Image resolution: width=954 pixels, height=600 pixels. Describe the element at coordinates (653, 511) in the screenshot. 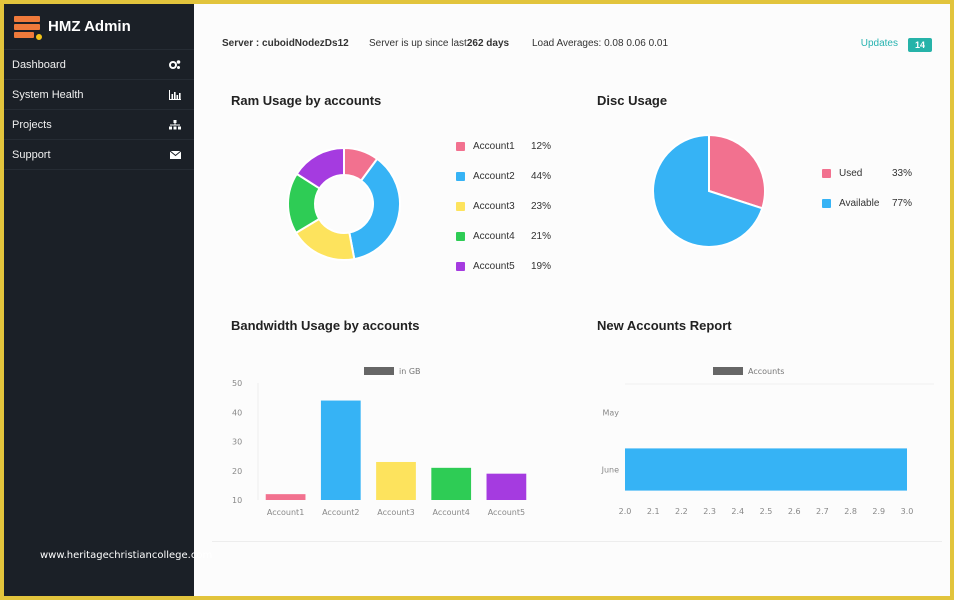

I see `x-tick-label: 2.1` at that location.